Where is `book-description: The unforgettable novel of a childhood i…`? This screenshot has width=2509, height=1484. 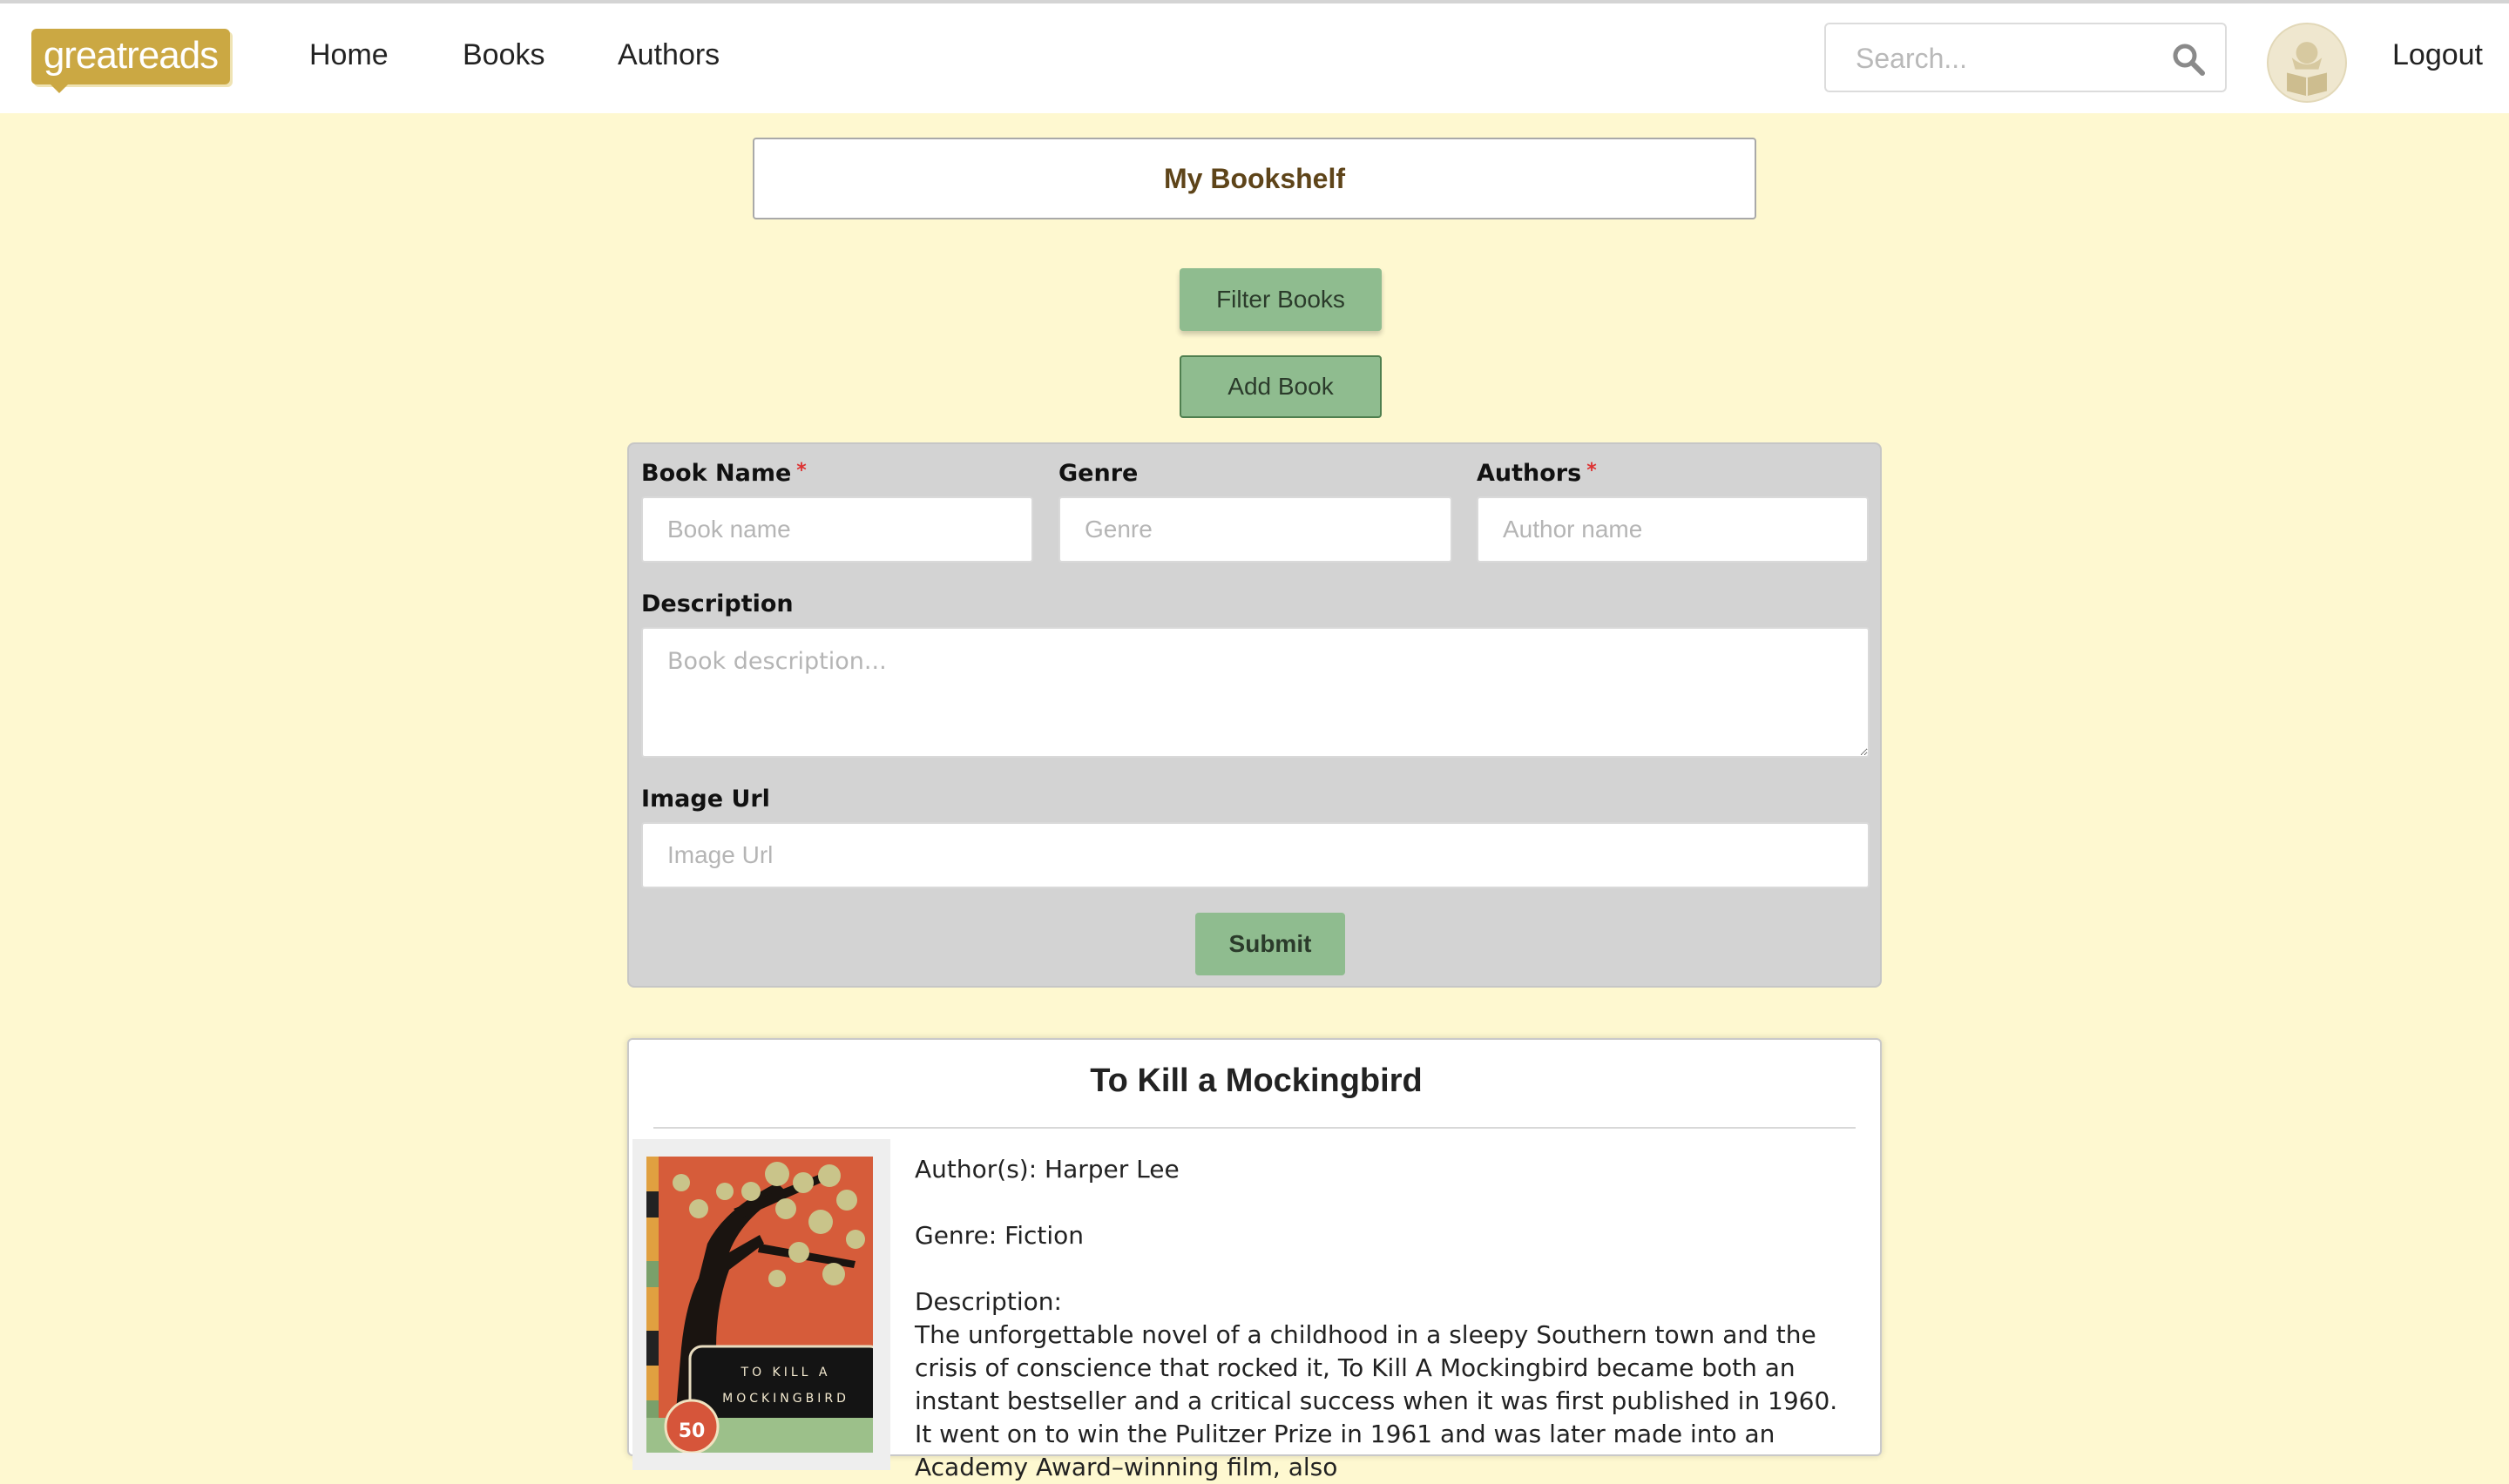
book-description: The unforgettable novel of a childhood i… is located at coordinates (1376, 1401).